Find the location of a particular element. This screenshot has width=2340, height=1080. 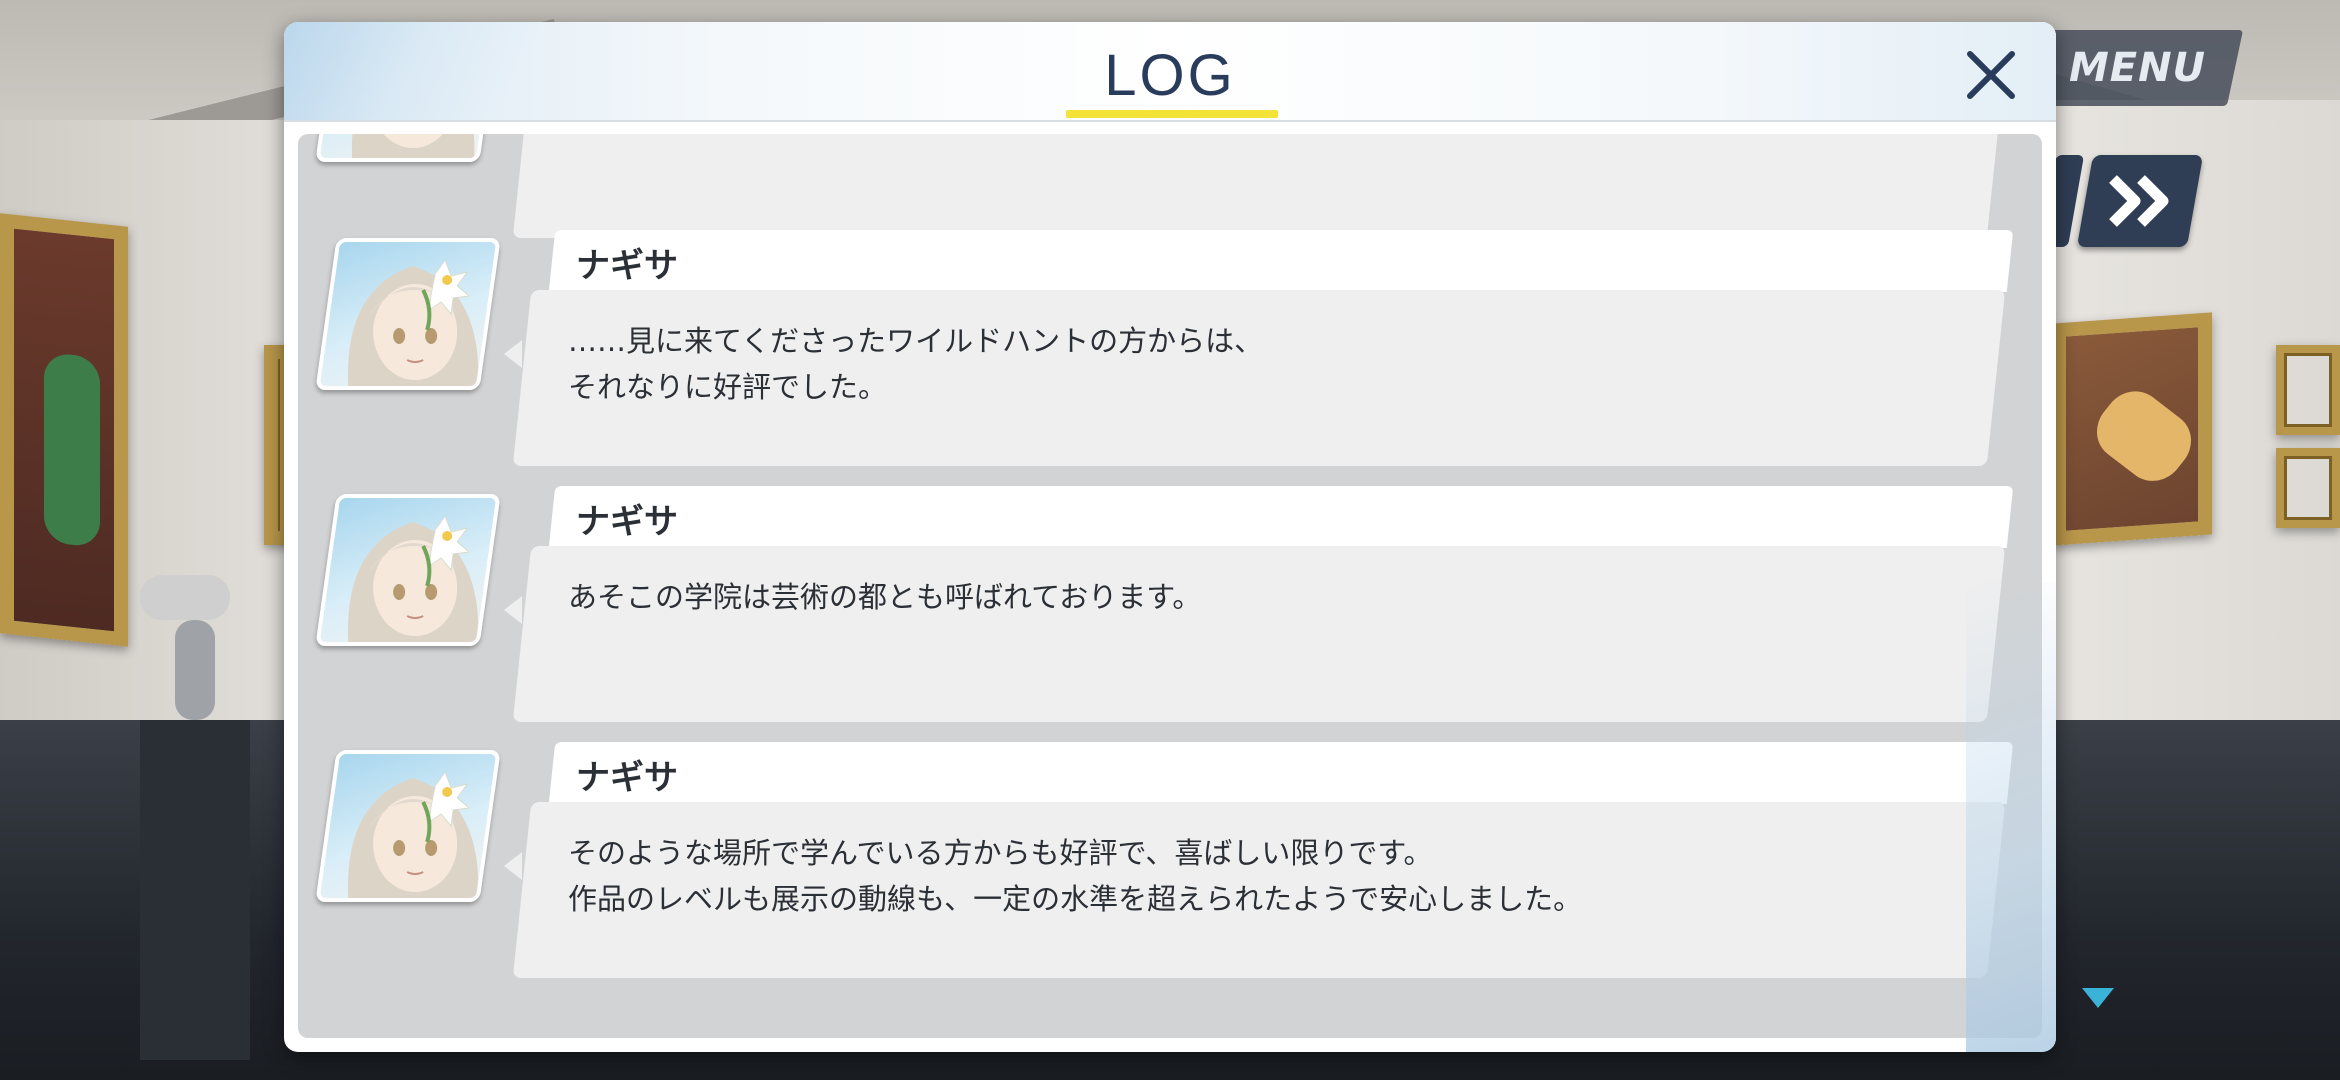

title-underline is located at coordinates (1172, 114).